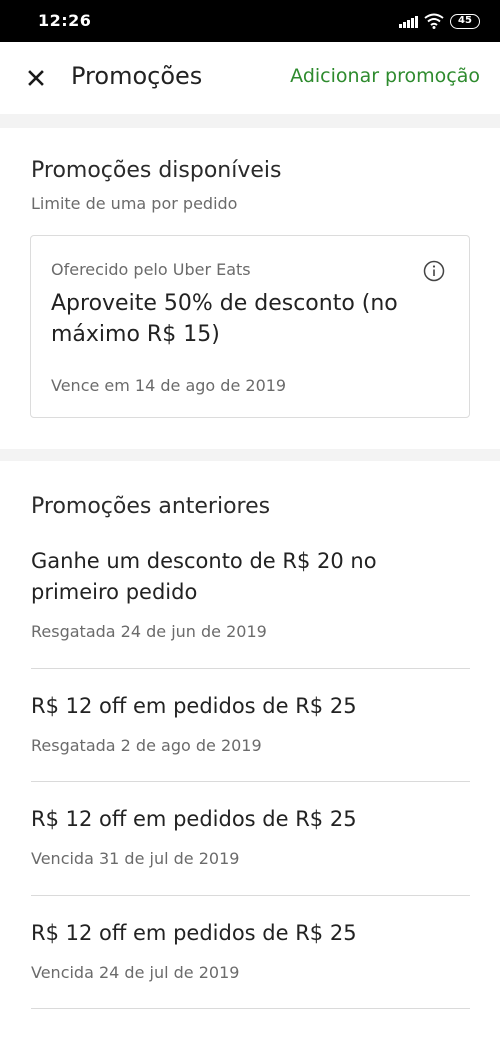 The image size is (500, 1041). I want to click on promo-offered-by: Oferecido pelo Uber Eats, so click(151, 269).